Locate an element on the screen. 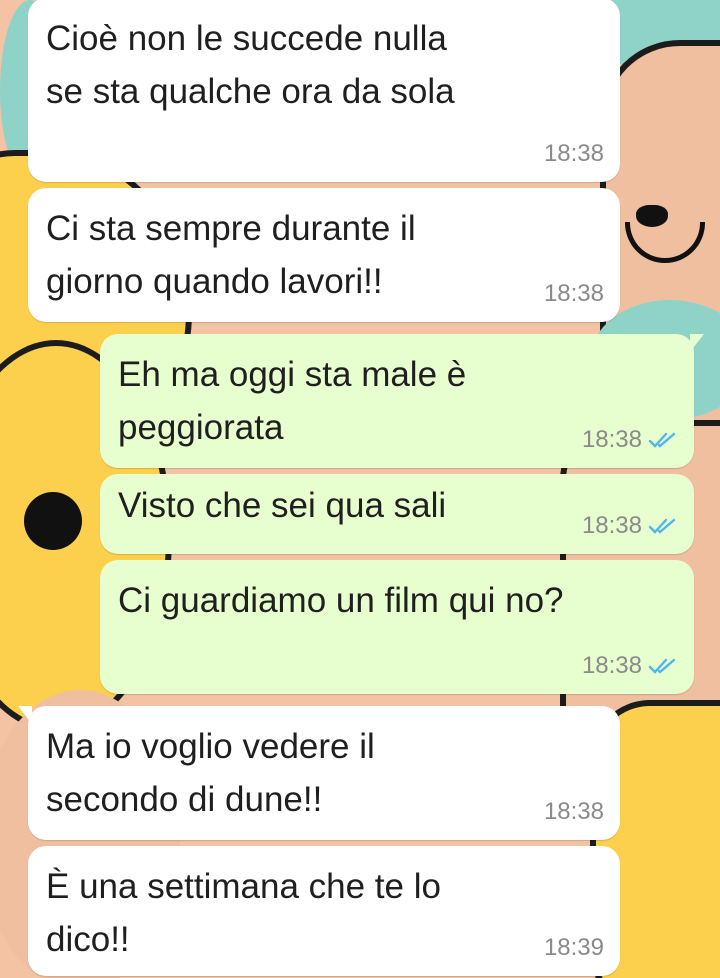 The width and height of the screenshot is (720, 978). message-bubble-outgoing: Ci guardiamo un film qui no? 18:38 is located at coordinates (397, 627).